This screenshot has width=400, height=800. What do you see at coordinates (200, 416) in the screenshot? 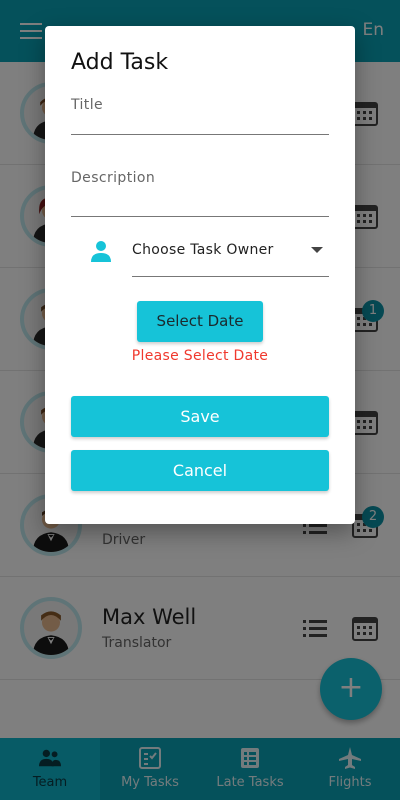
I see `save-button: Save` at bounding box center [200, 416].